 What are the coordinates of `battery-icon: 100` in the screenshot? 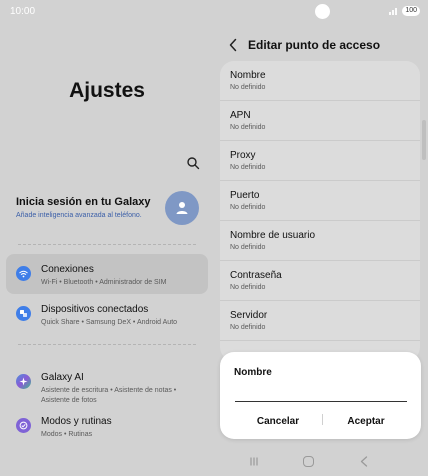 It's located at (411, 11).